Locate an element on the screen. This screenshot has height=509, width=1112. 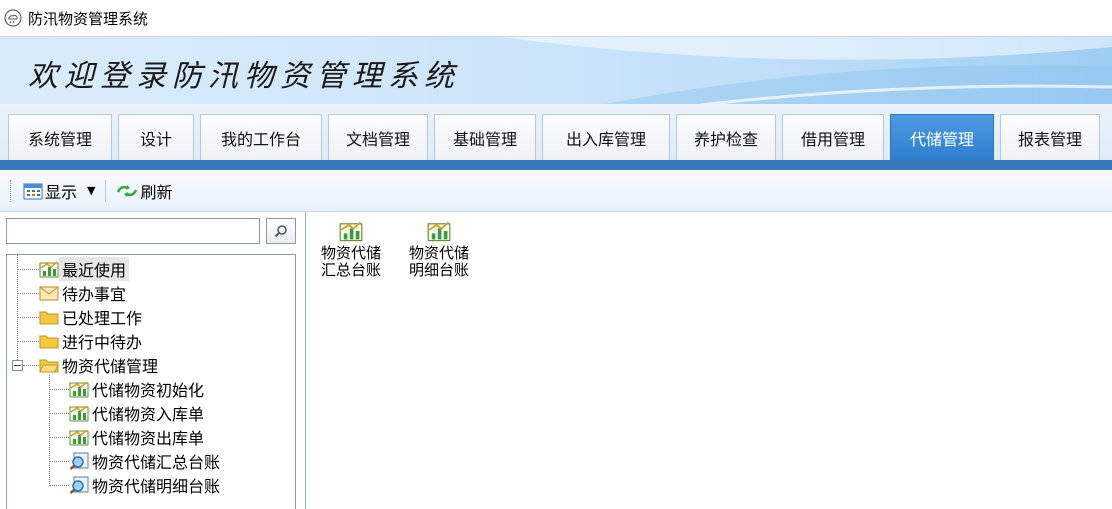
folder-open-icon is located at coordinates (49, 366).